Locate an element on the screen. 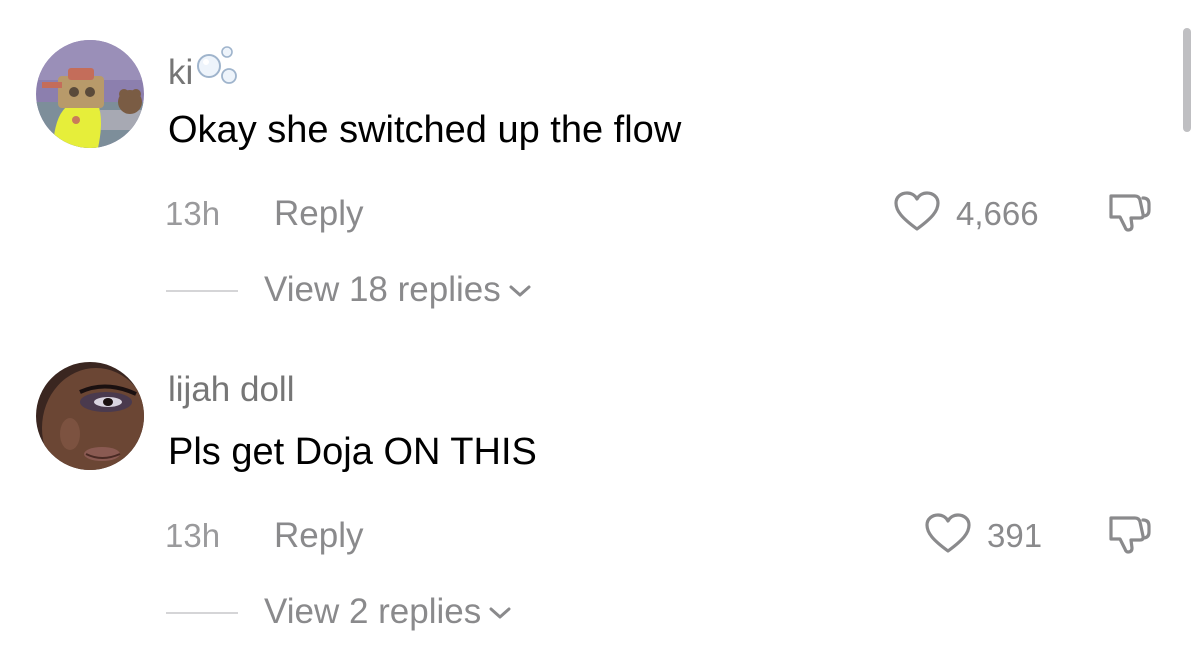  view-replies-row: View 2 replies is located at coordinates (350, 612).